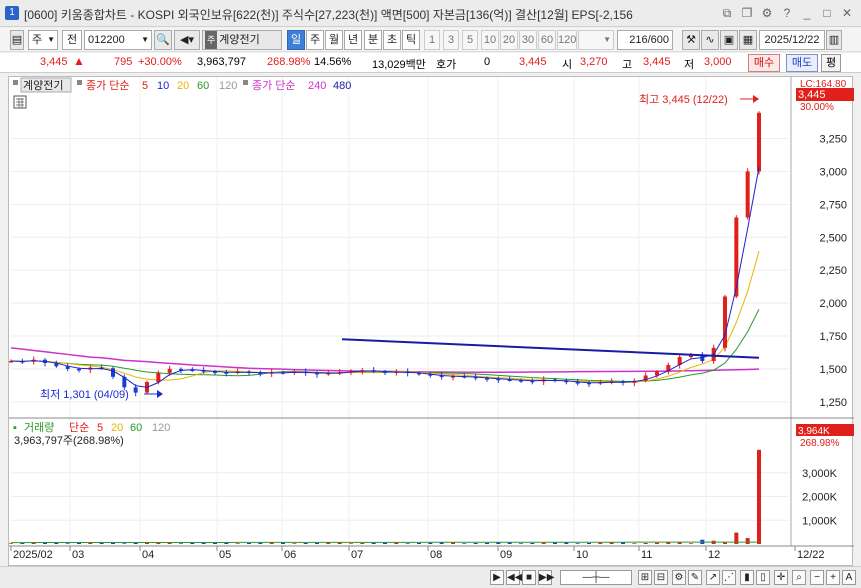 Image resolution: width=861 pixels, height=588 pixels. What do you see at coordinates (645, 40) in the screenshot?
I see `count-input: 216/600` at bounding box center [645, 40].